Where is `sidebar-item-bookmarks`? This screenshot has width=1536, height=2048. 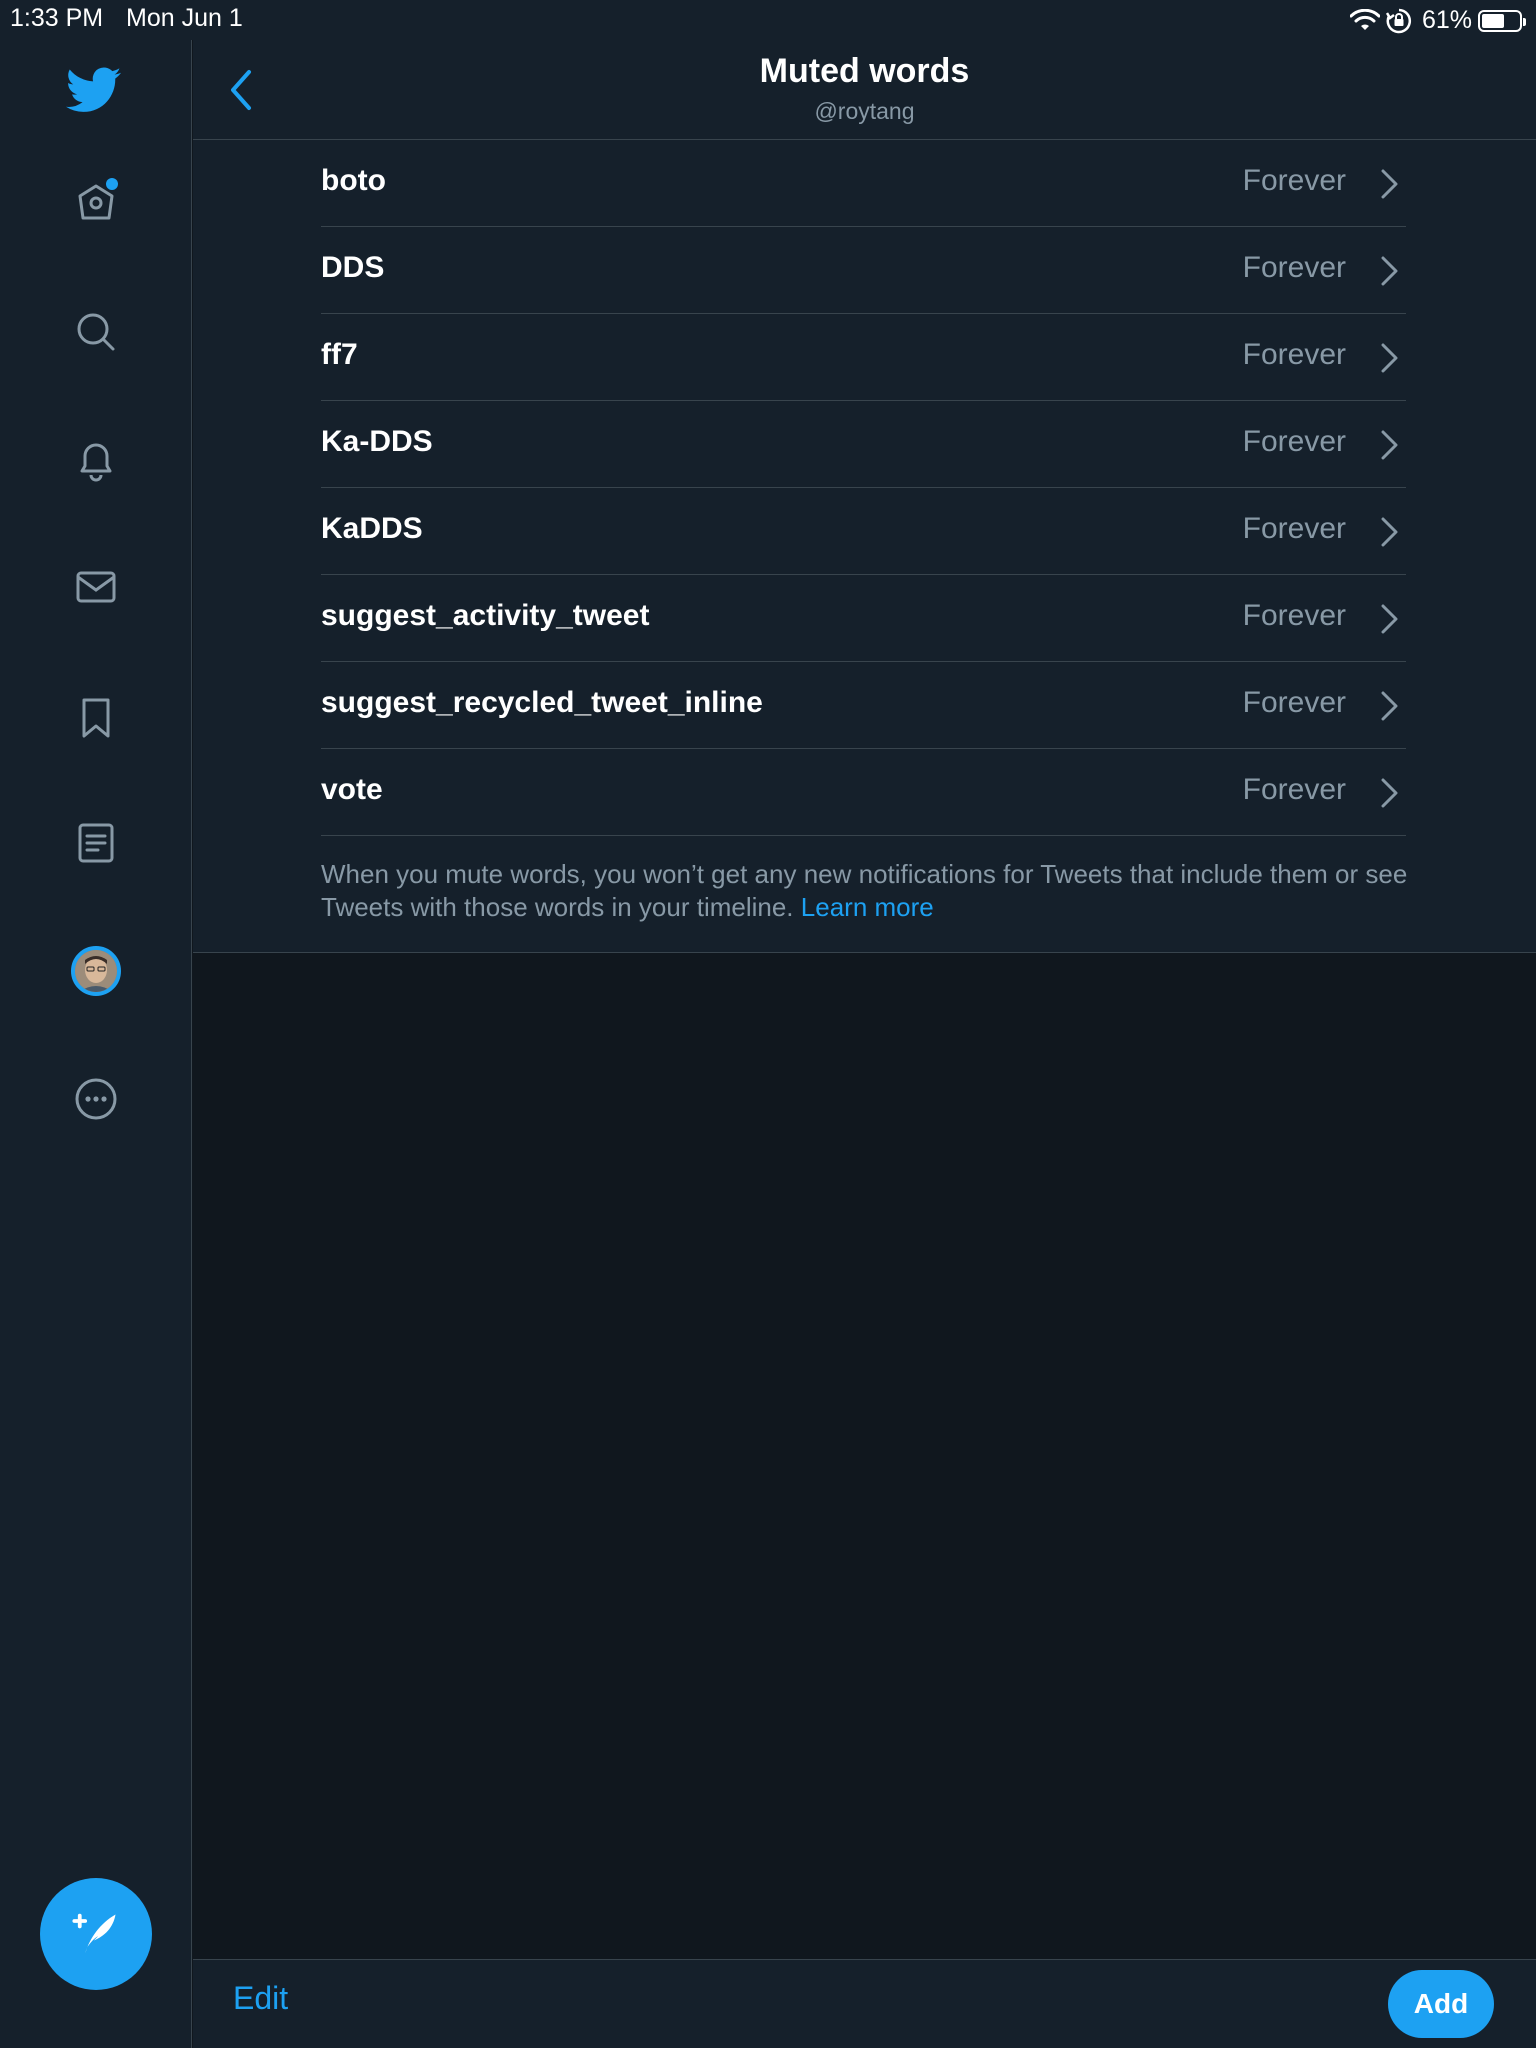
sidebar-item-bookmarks is located at coordinates (96, 718).